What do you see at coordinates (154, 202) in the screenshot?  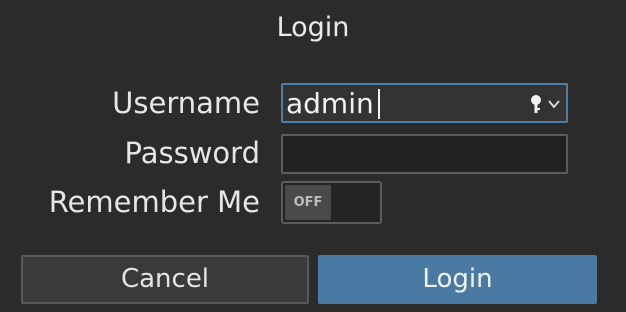 I see `remember-me-label: Remember Me` at bounding box center [154, 202].